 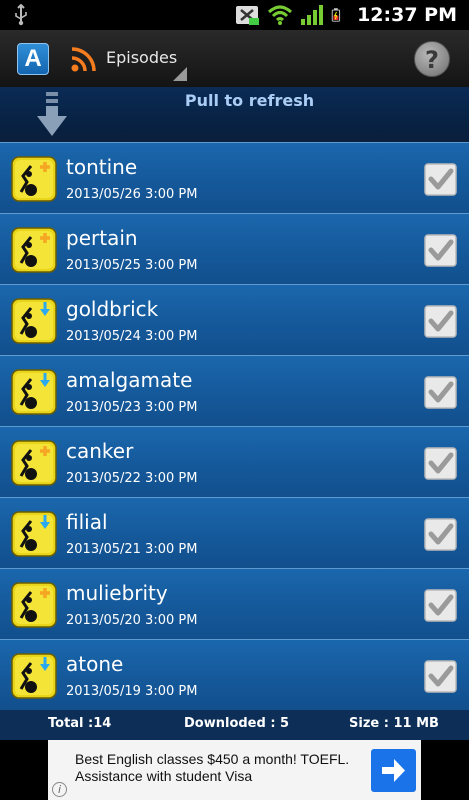 What do you see at coordinates (132, 336) in the screenshot?
I see `episode-date: 2013/05/24 3:00 PM` at bounding box center [132, 336].